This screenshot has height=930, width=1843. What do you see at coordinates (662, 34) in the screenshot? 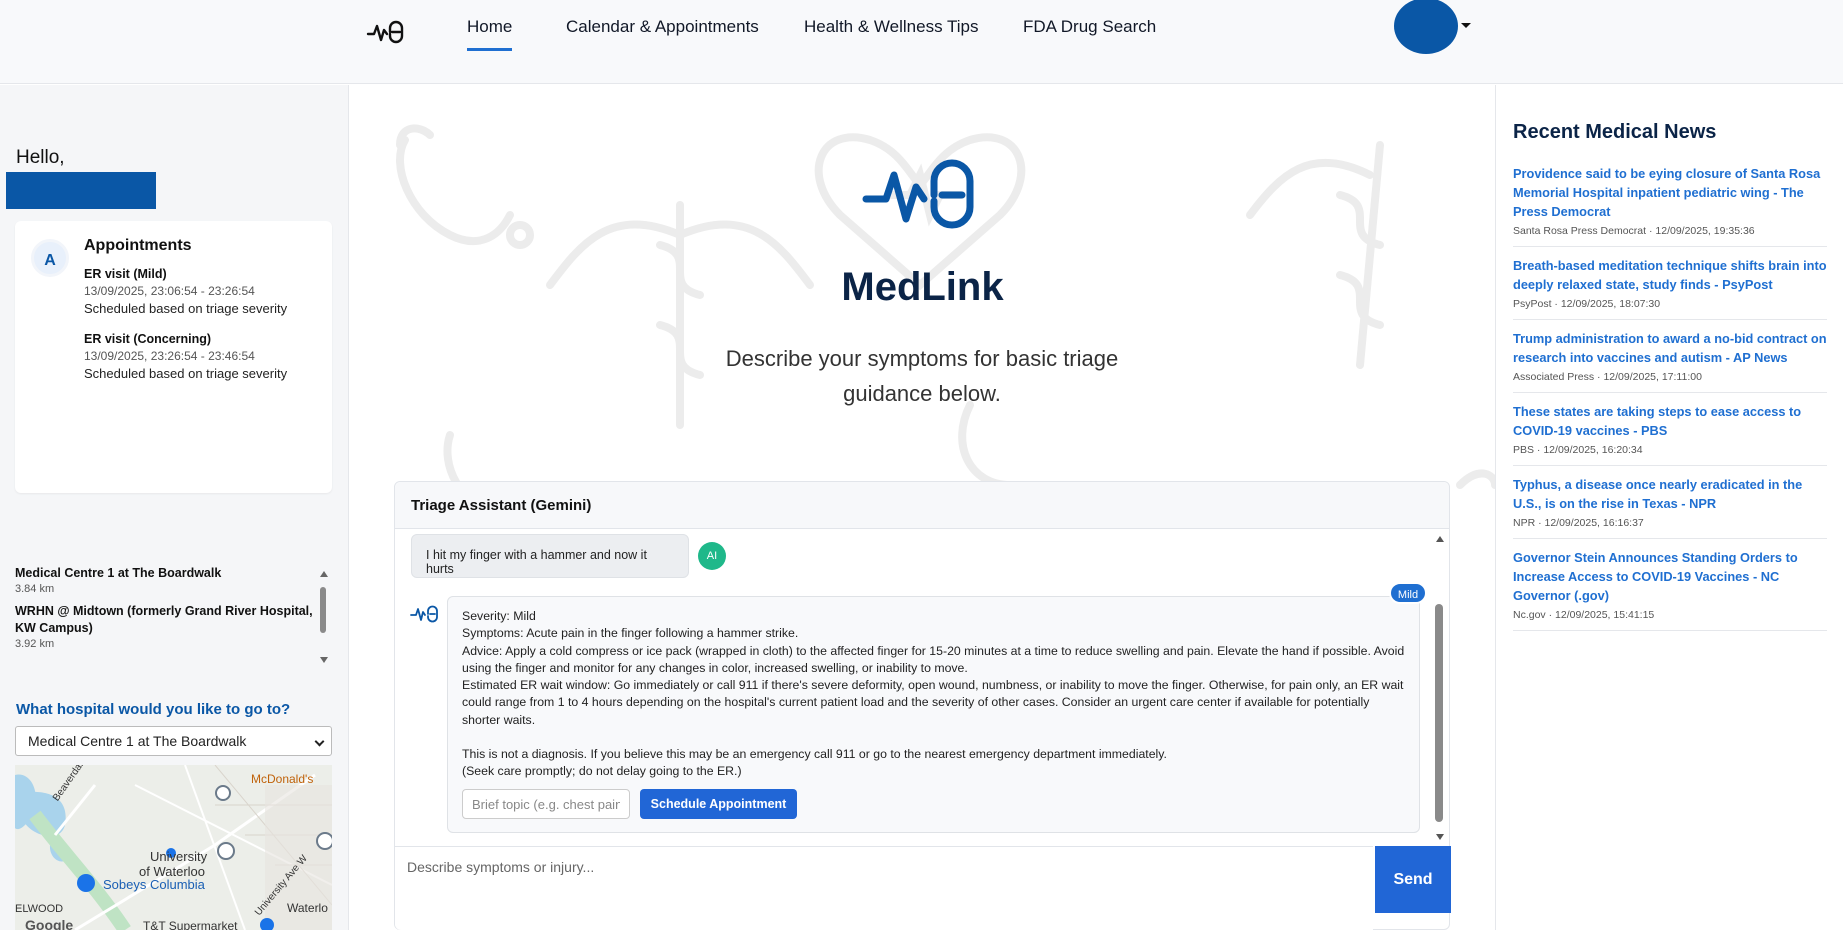
I see `nav-calendar-appointments: Calendar & Appointments` at bounding box center [662, 34].